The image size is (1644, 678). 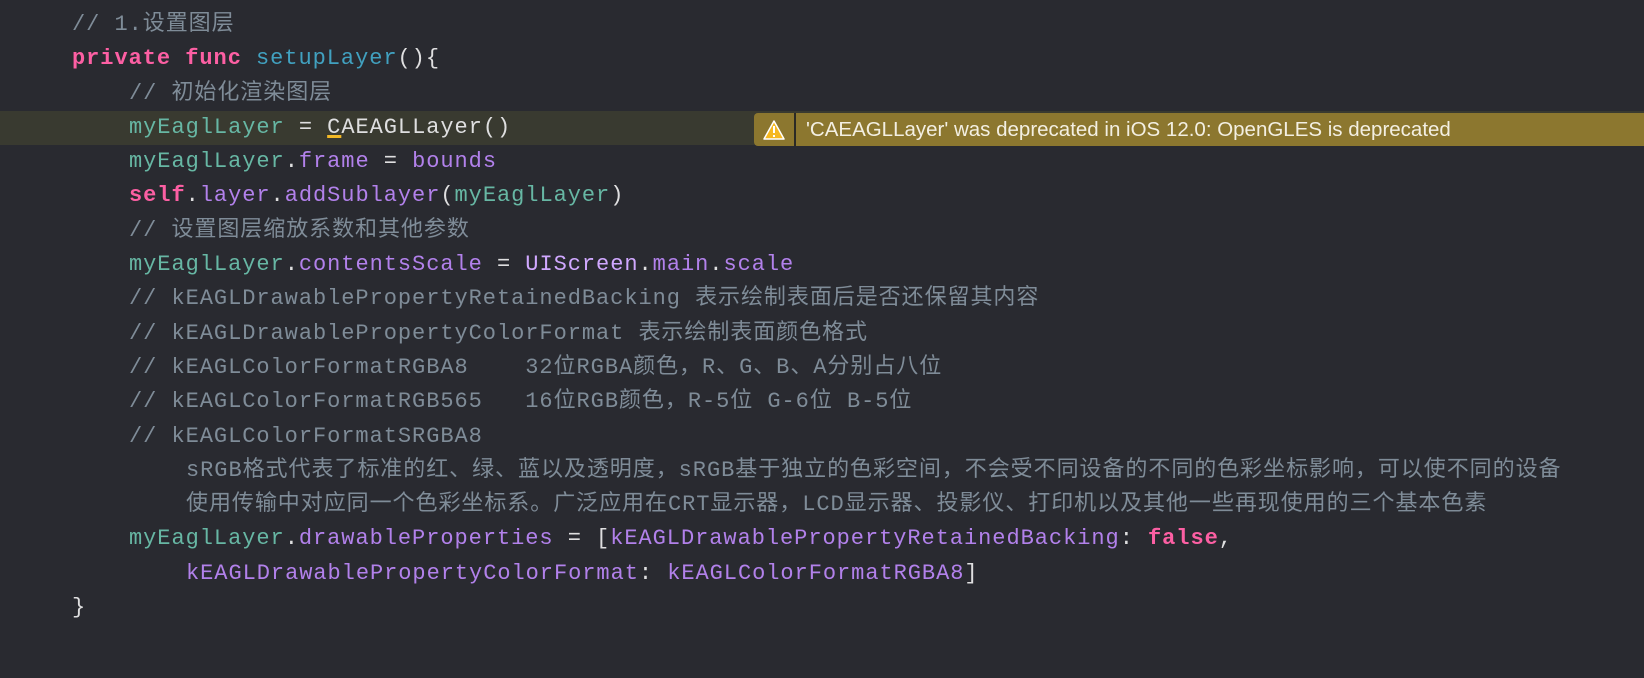 What do you see at coordinates (822, 162) in the screenshot?
I see `code-line: myEaglLayer.frame = bounds` at bounding box center [822, 162].